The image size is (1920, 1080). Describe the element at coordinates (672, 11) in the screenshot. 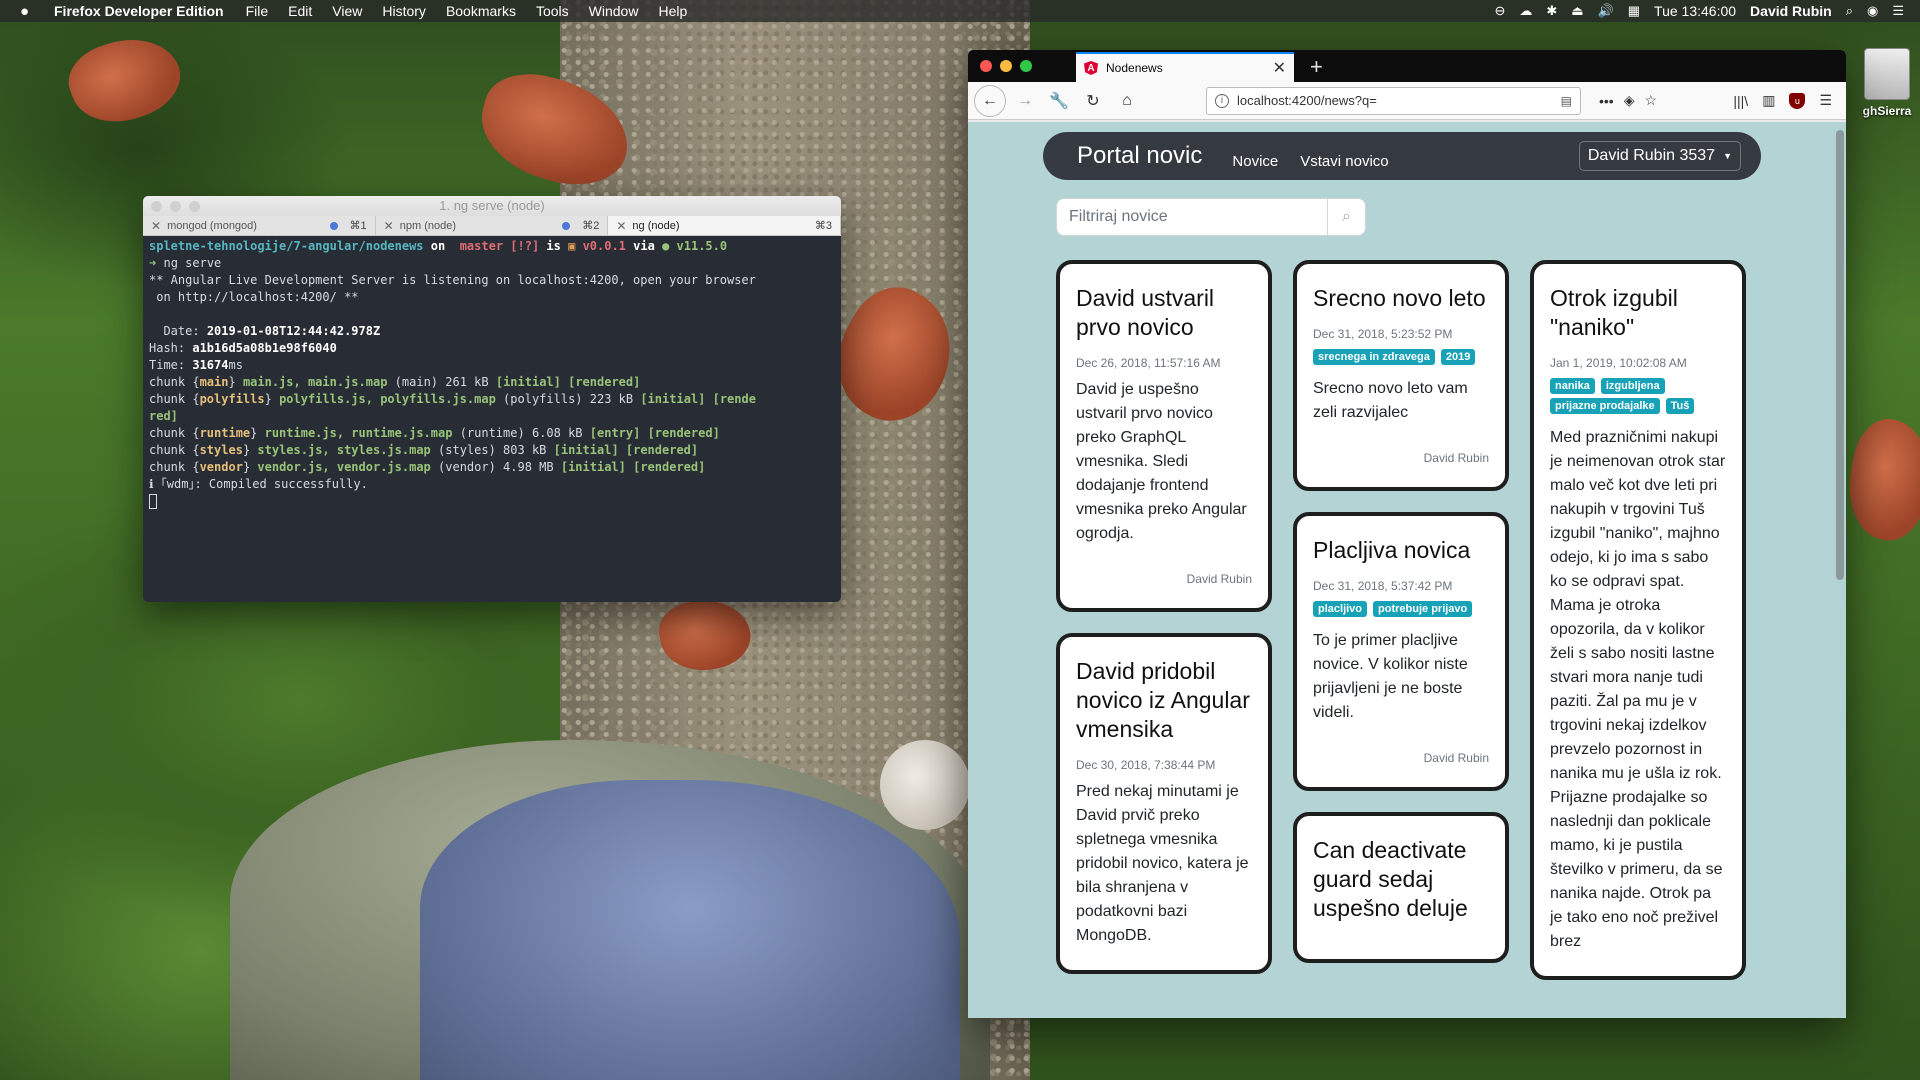

I see `menu-help: Help` at that location.